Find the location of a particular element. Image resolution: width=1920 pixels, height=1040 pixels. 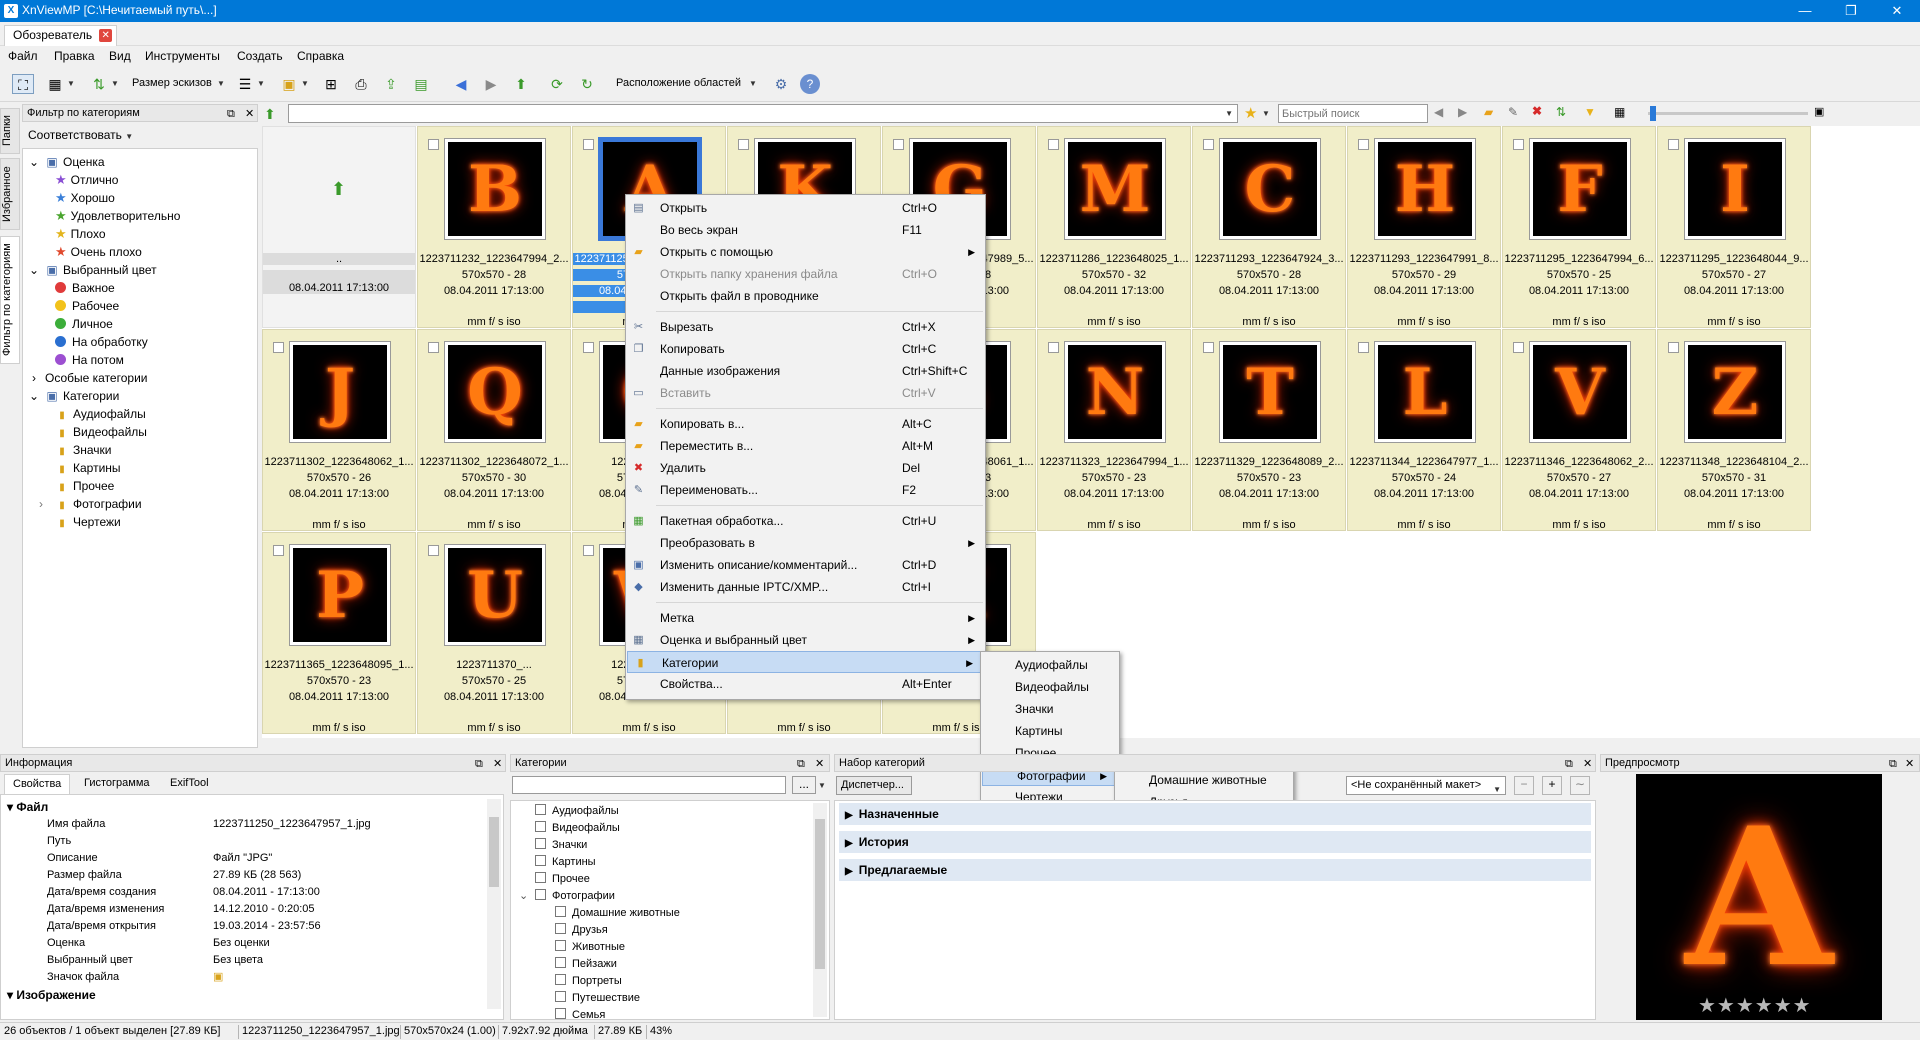

category-item: Видеофайлы is located at coordinates (577, 828).